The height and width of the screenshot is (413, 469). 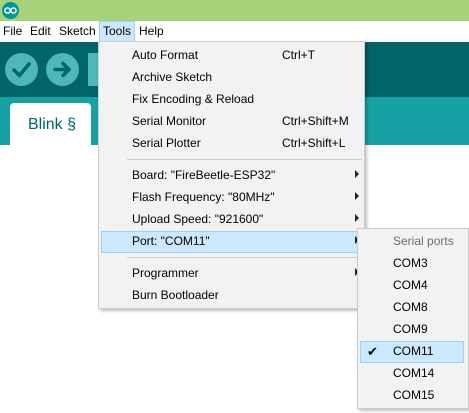 I want to click on port-item-com14: COM14, so click(x=412, y=374).